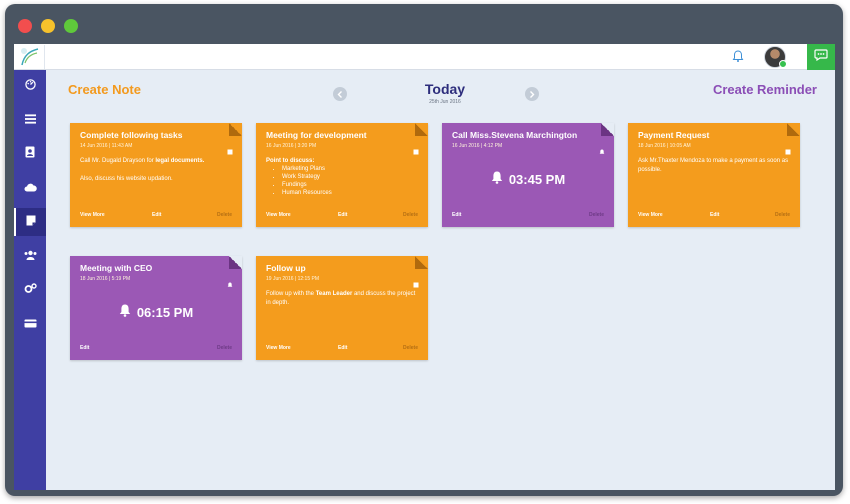 The width and height of the screenshot is (850, 504). Describe the element at coordinates (118, 161) in the screenshot. I see `card-text: Call Mr. Dugald Drayson for` at that location.